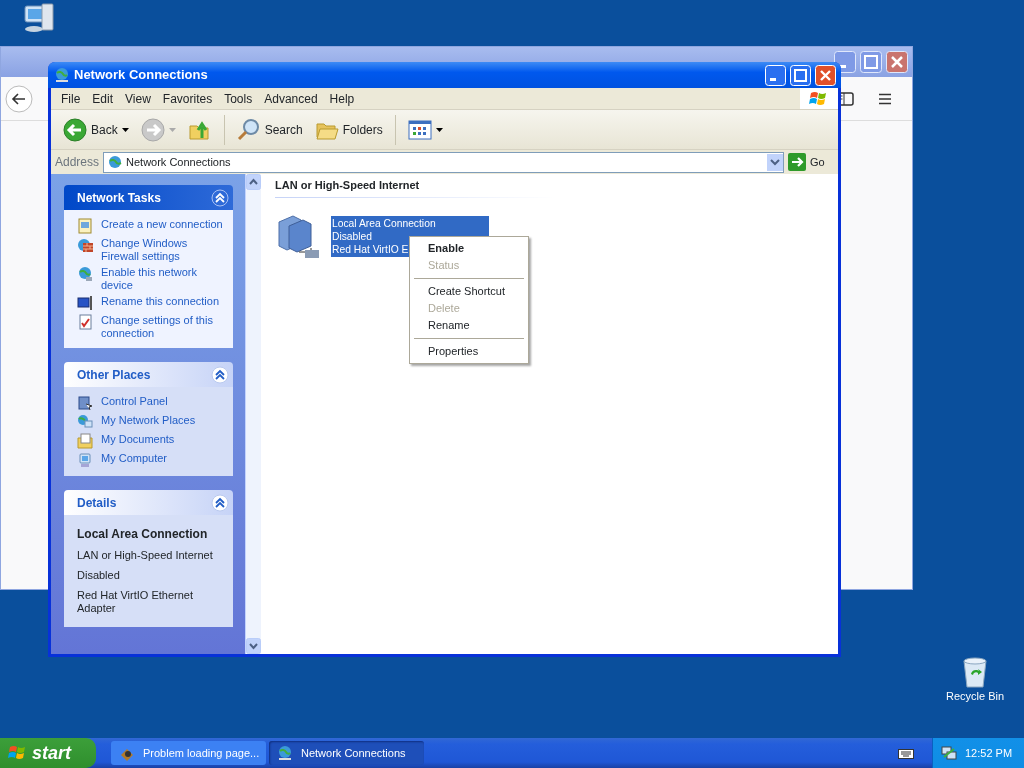 This screenshot has width=1024, height=768. Describe the element at coordinates (134, 401) in the screenshot. I see `task-link: Control Panel` at that location.